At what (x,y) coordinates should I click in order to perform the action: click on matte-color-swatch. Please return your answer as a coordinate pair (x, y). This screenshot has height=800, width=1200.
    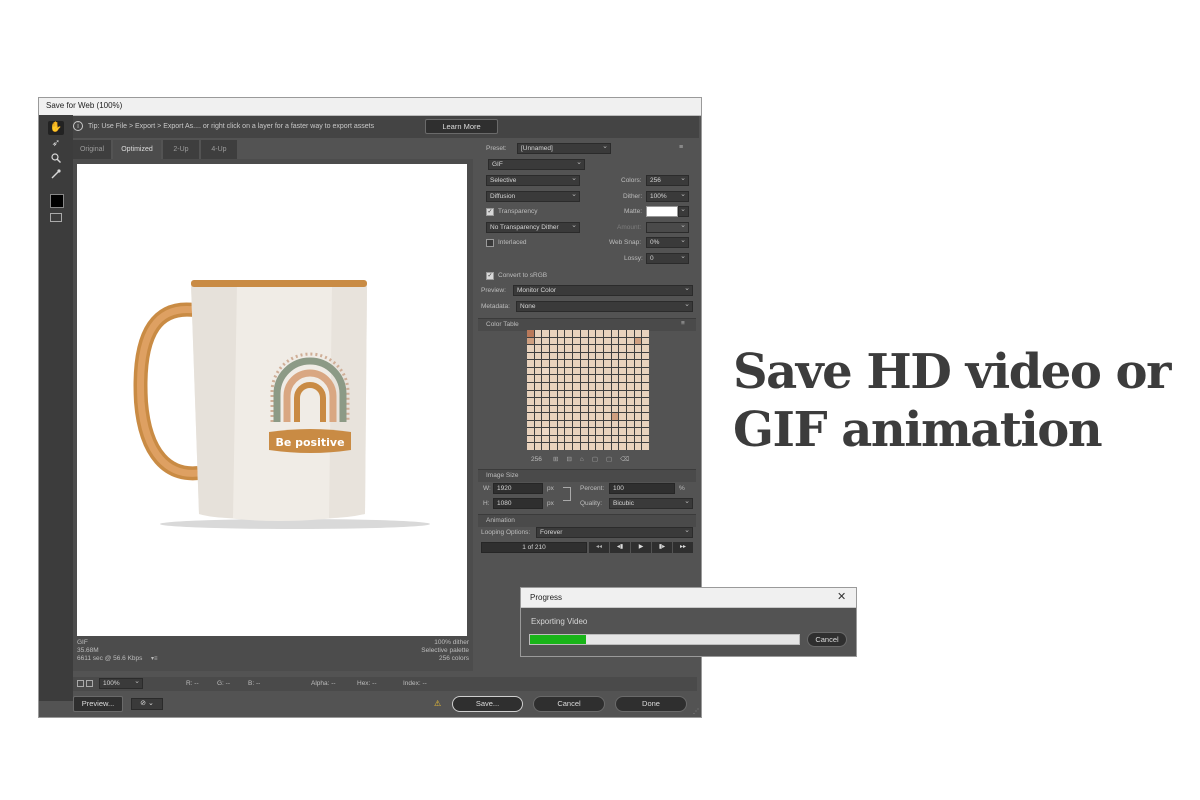
    Looking at the image, I should click on (662, 211).